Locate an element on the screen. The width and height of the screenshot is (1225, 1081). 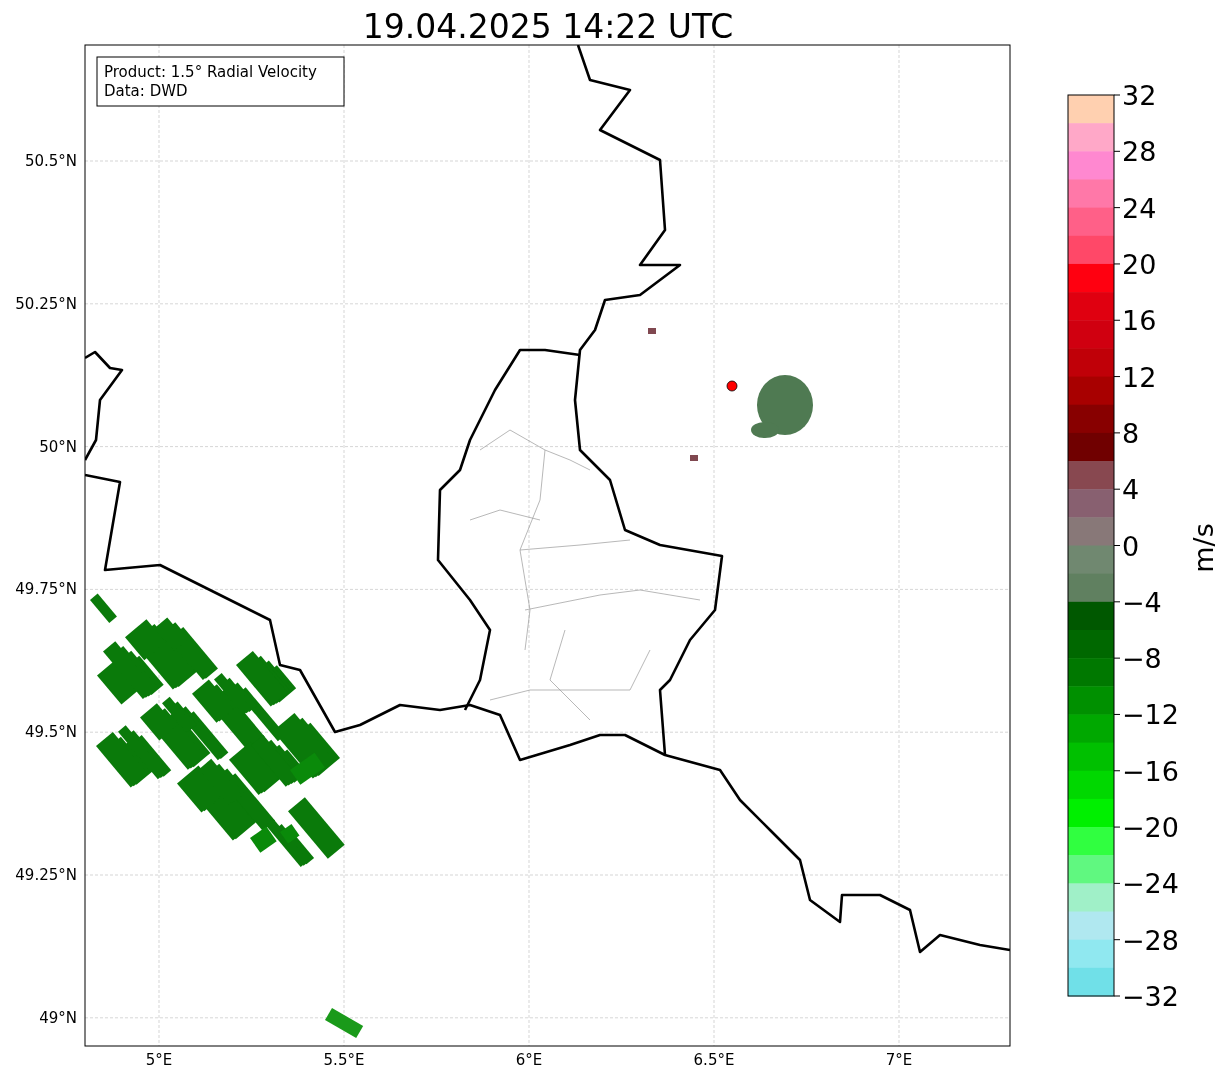
colorbar-tick-label: 20 is located at coordinates (1139, 264).